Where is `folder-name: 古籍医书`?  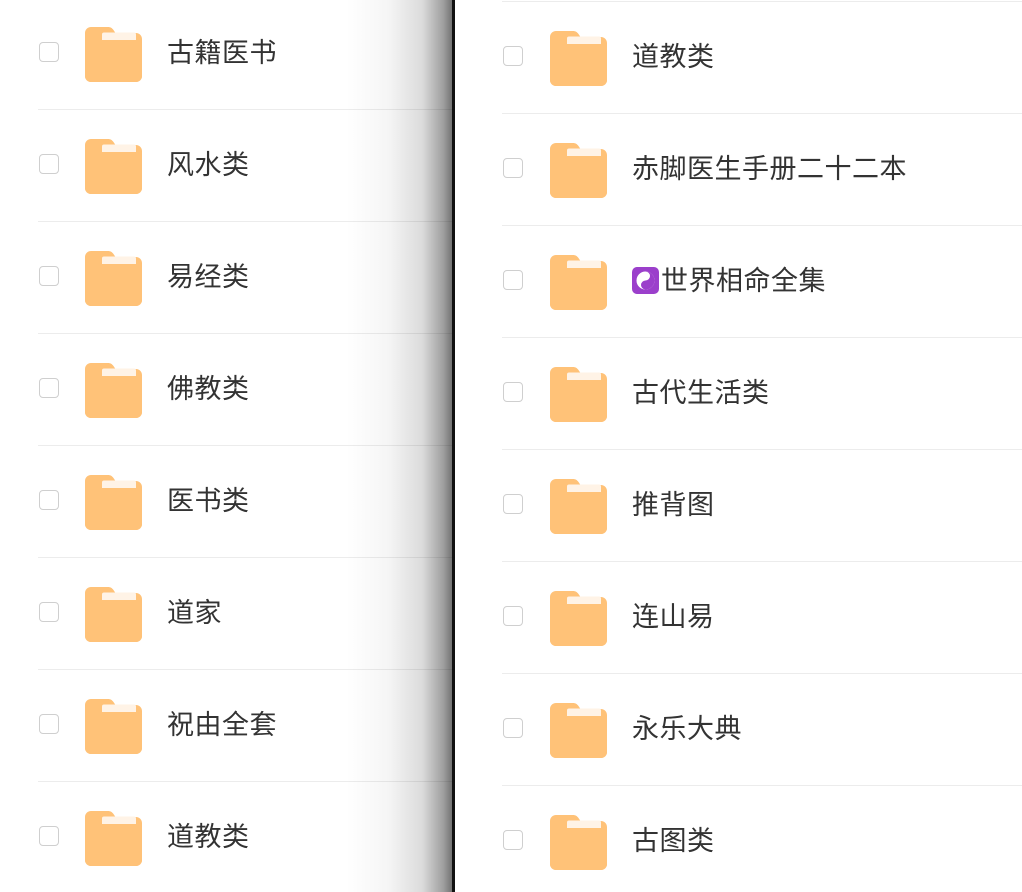 folder-name: 古籍医书 is located at coordinates (222, 53).